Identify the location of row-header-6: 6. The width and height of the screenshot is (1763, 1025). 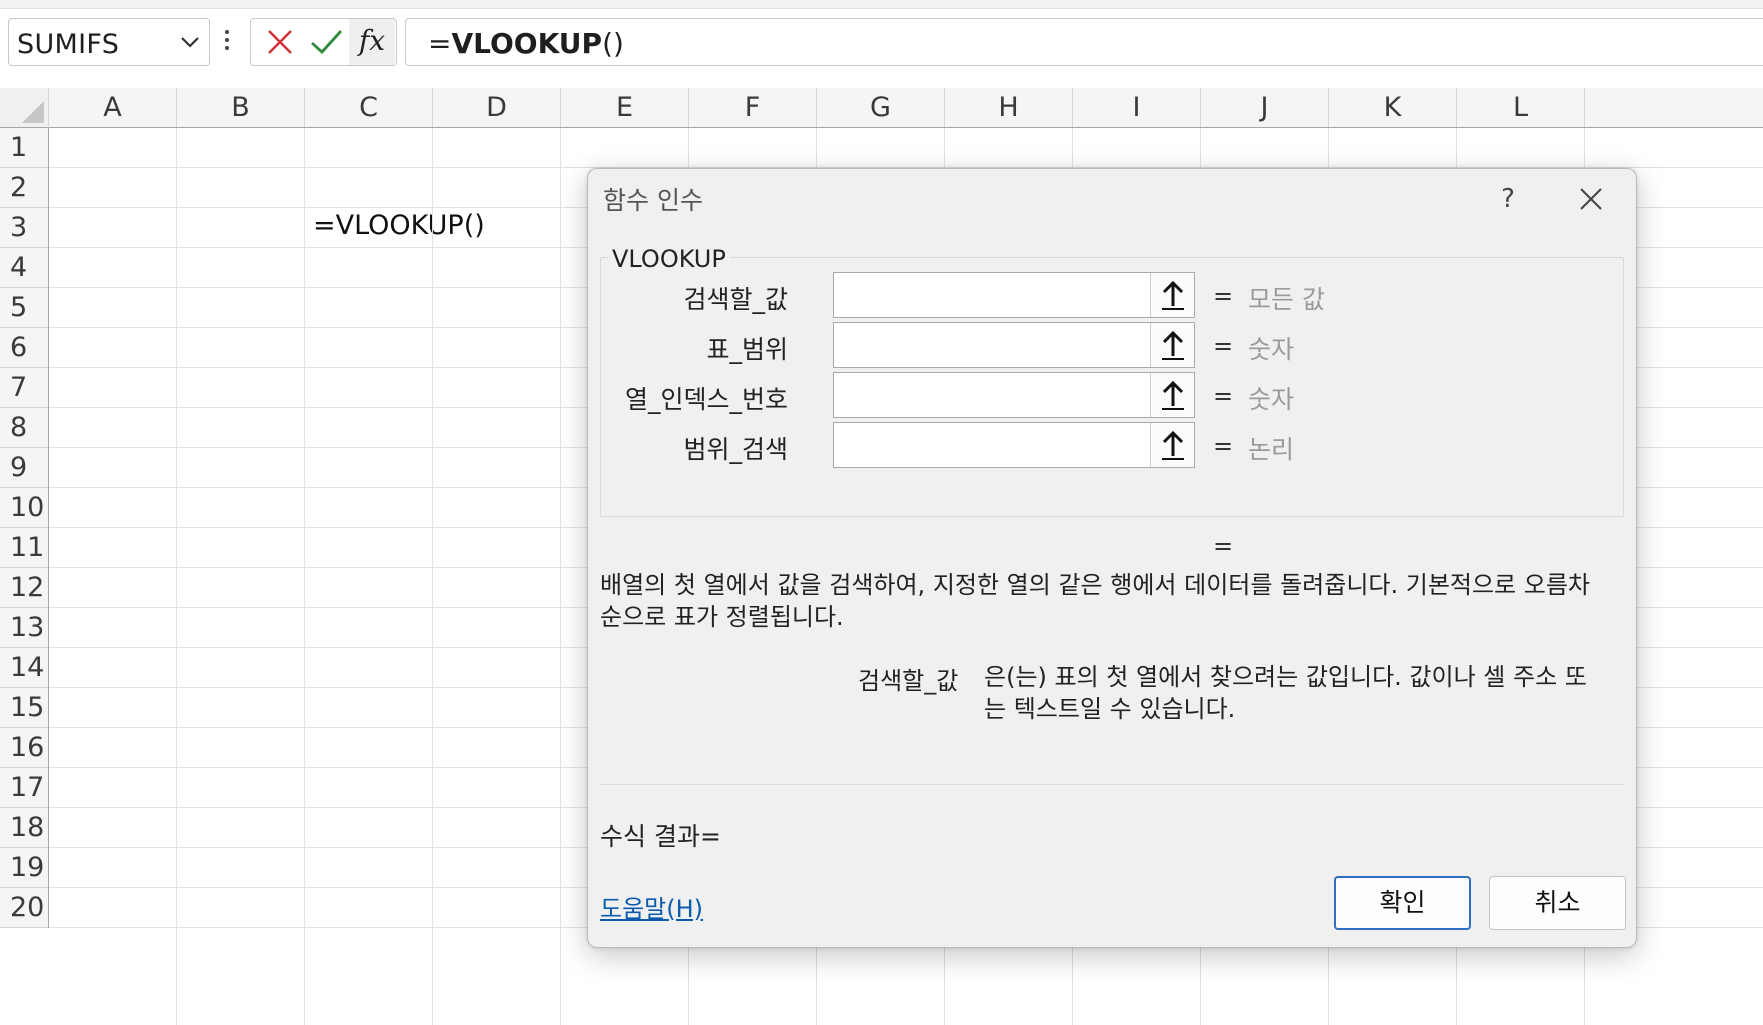
(24, 348).